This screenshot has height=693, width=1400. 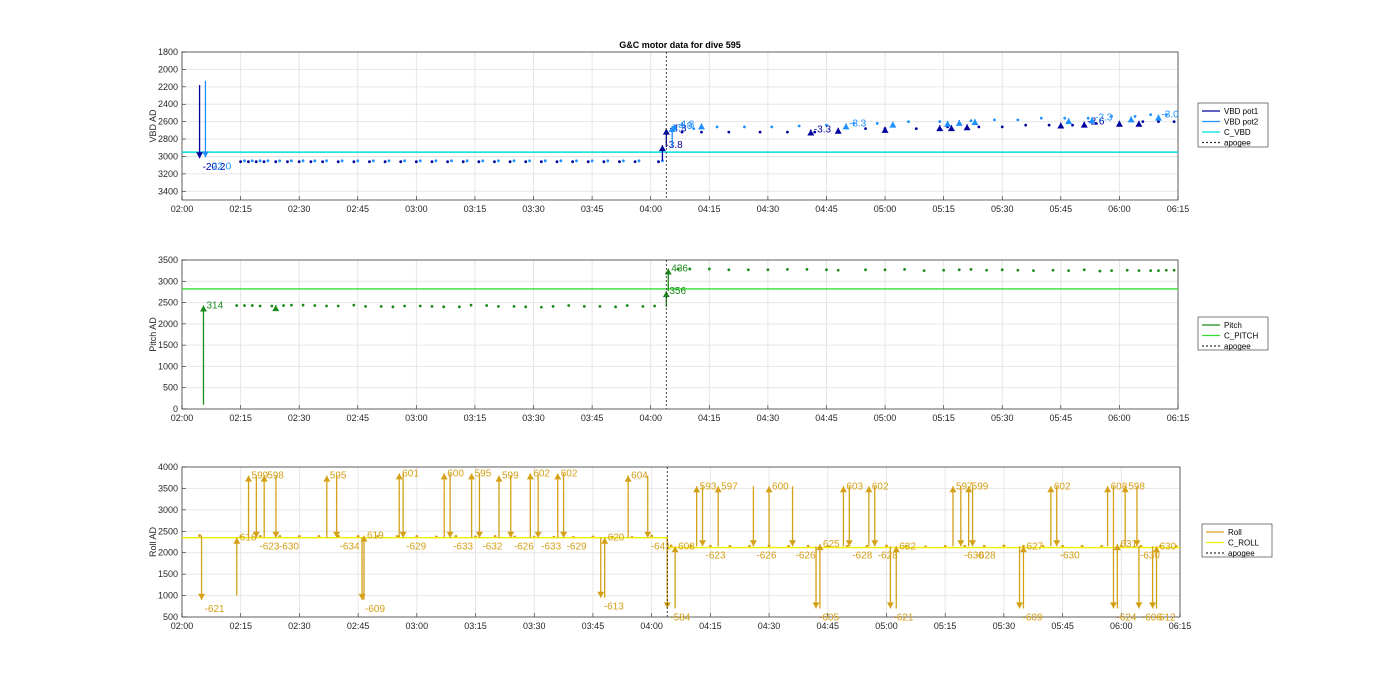 I want to click on move-label: 625, so click(x=831, y=544).